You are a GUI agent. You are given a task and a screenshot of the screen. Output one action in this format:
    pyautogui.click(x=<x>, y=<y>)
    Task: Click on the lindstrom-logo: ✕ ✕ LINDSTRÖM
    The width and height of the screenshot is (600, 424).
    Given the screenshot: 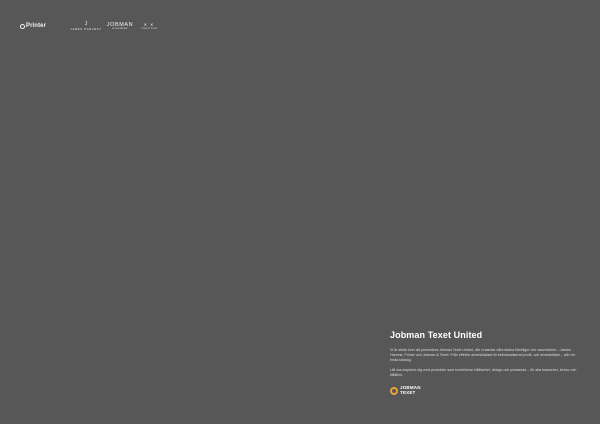 What is the action you would take?
    pyautogui.click(x=149, y=26)
    